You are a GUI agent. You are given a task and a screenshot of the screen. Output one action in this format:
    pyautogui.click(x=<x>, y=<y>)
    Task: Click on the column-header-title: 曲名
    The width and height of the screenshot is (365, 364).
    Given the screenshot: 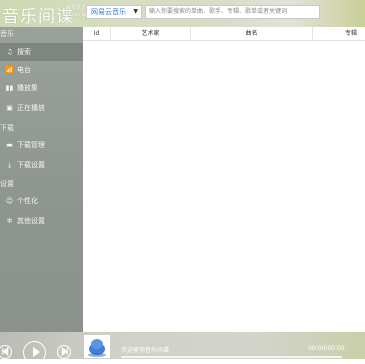 What is the action you would take?
    pyautogui.click(x=252, y=33)
    